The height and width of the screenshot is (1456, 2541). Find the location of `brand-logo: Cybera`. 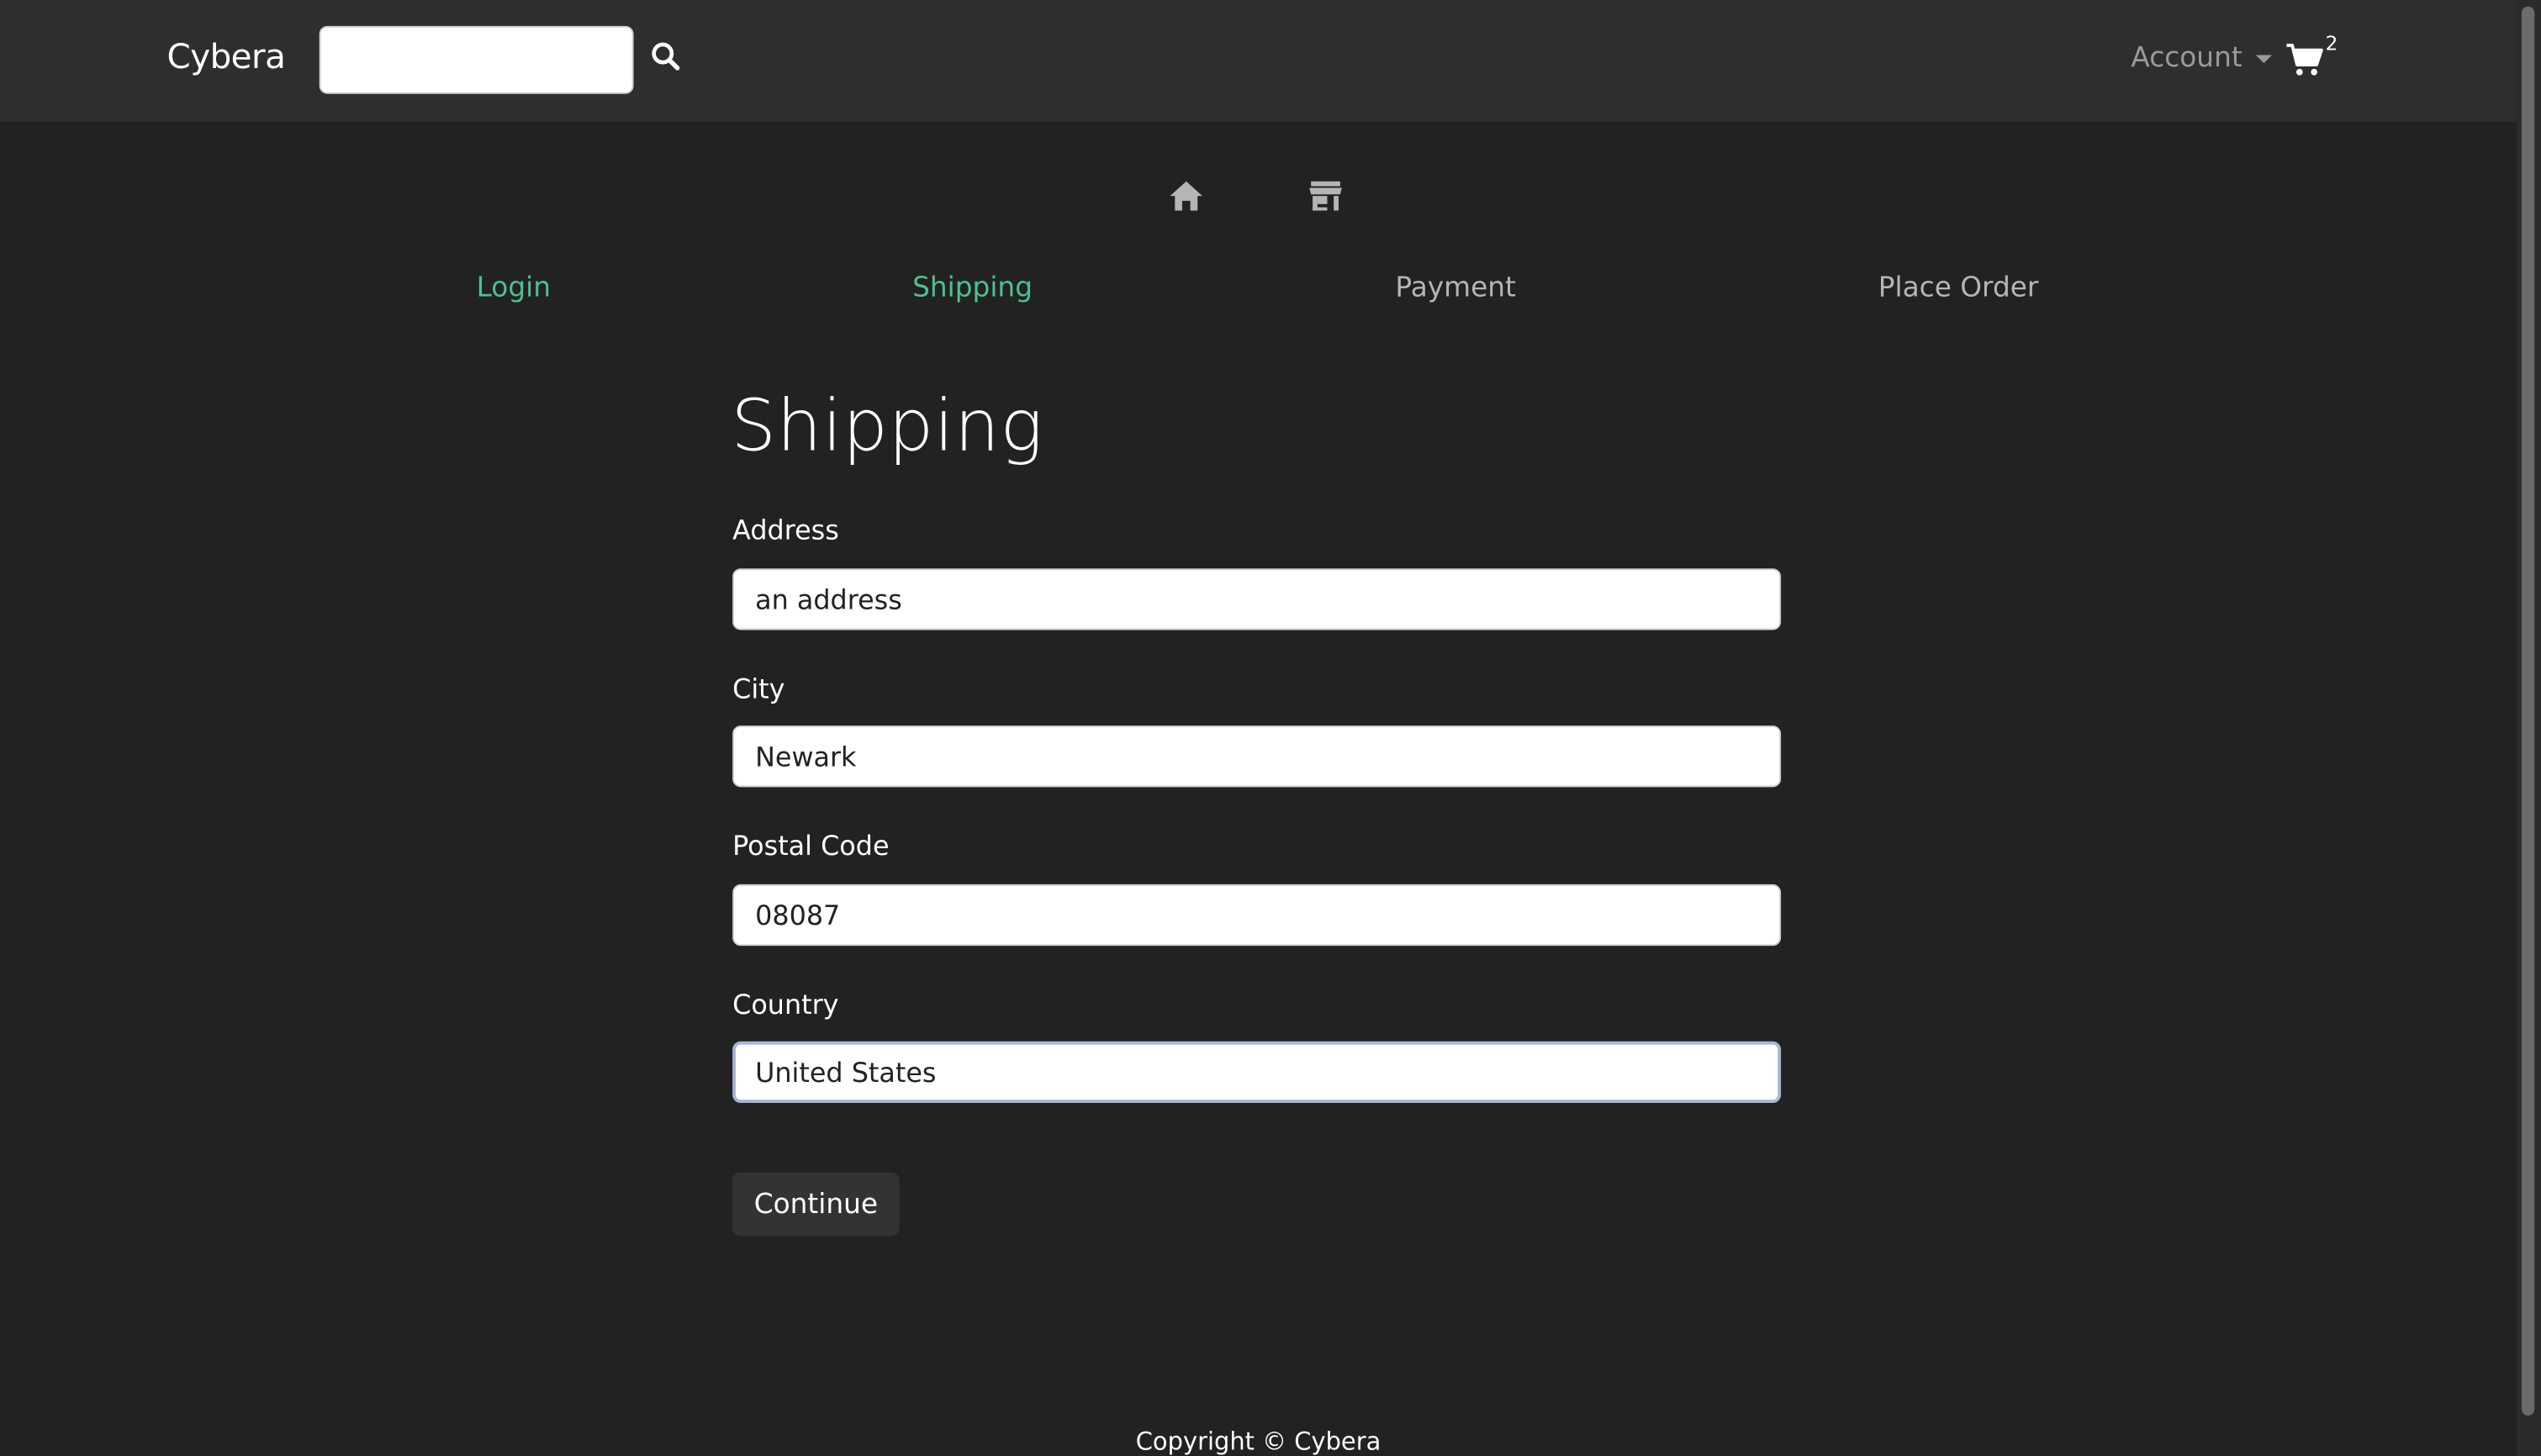

brand-logo: Cybera is located at coordinates (226, 56).